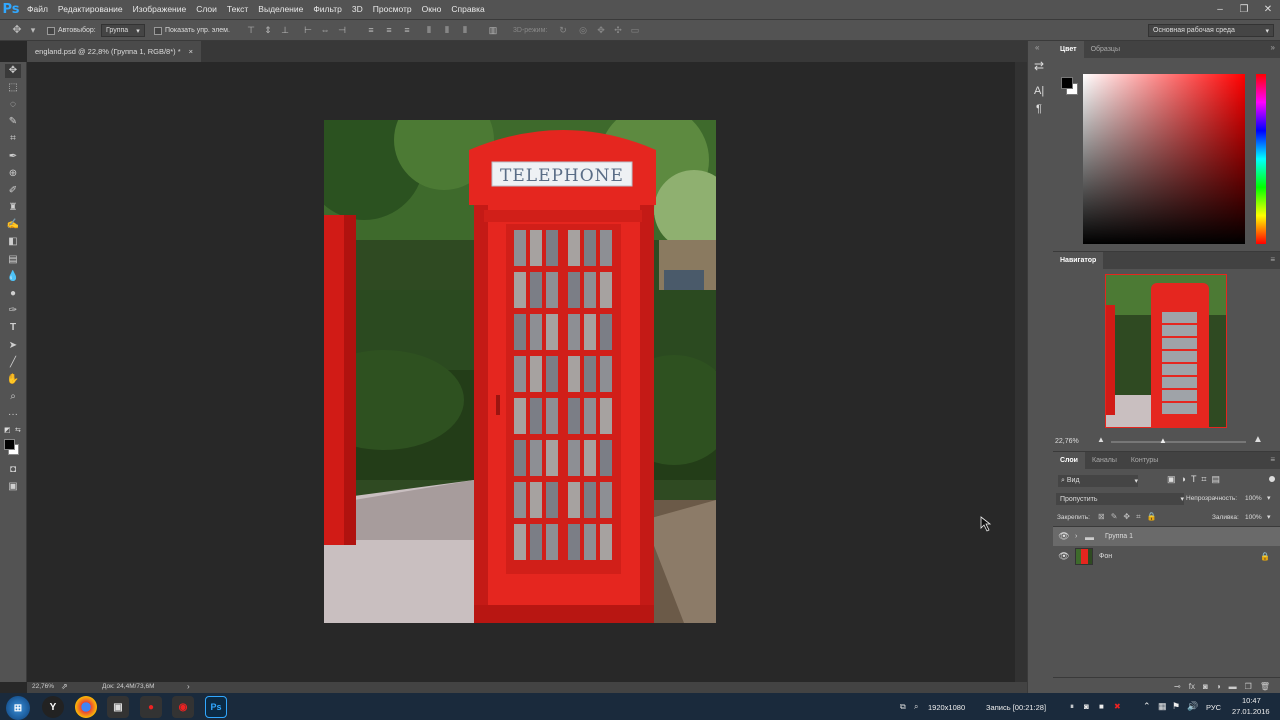 This screenshot has width=1280, height=720. Describe the element at coordinates (465, 30) in the screenshot. I see `distribute-right-icon: ⦀` at that location.